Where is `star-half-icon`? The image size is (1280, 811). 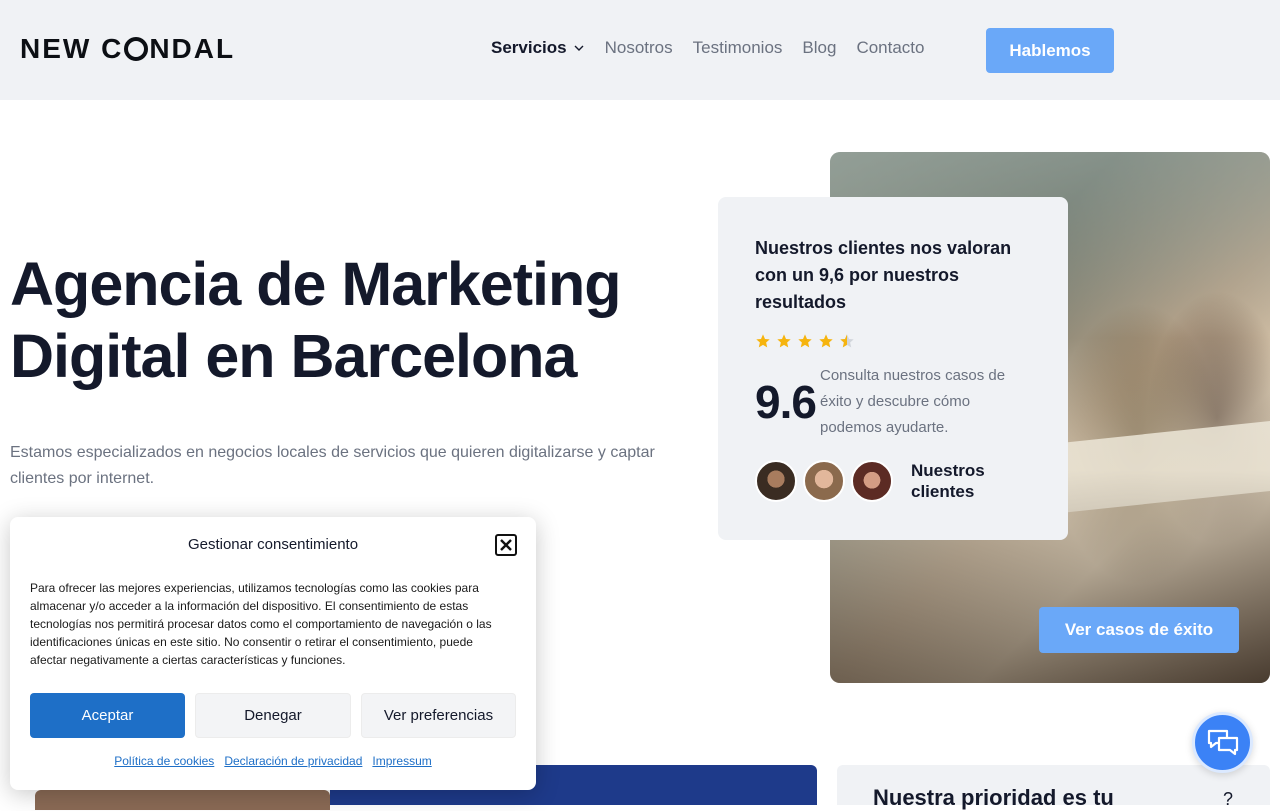 star-half-icon is located at coordinates (847, 341).